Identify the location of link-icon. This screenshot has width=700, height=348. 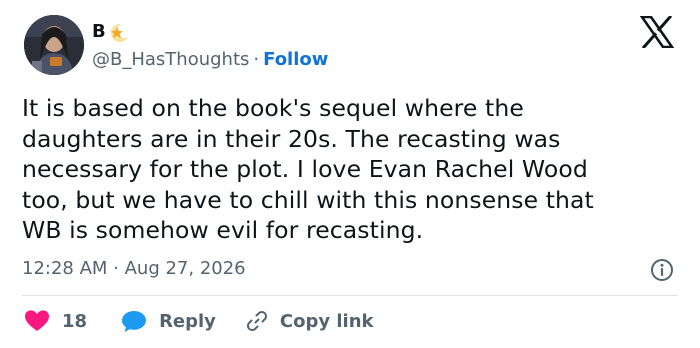
(257, 321).